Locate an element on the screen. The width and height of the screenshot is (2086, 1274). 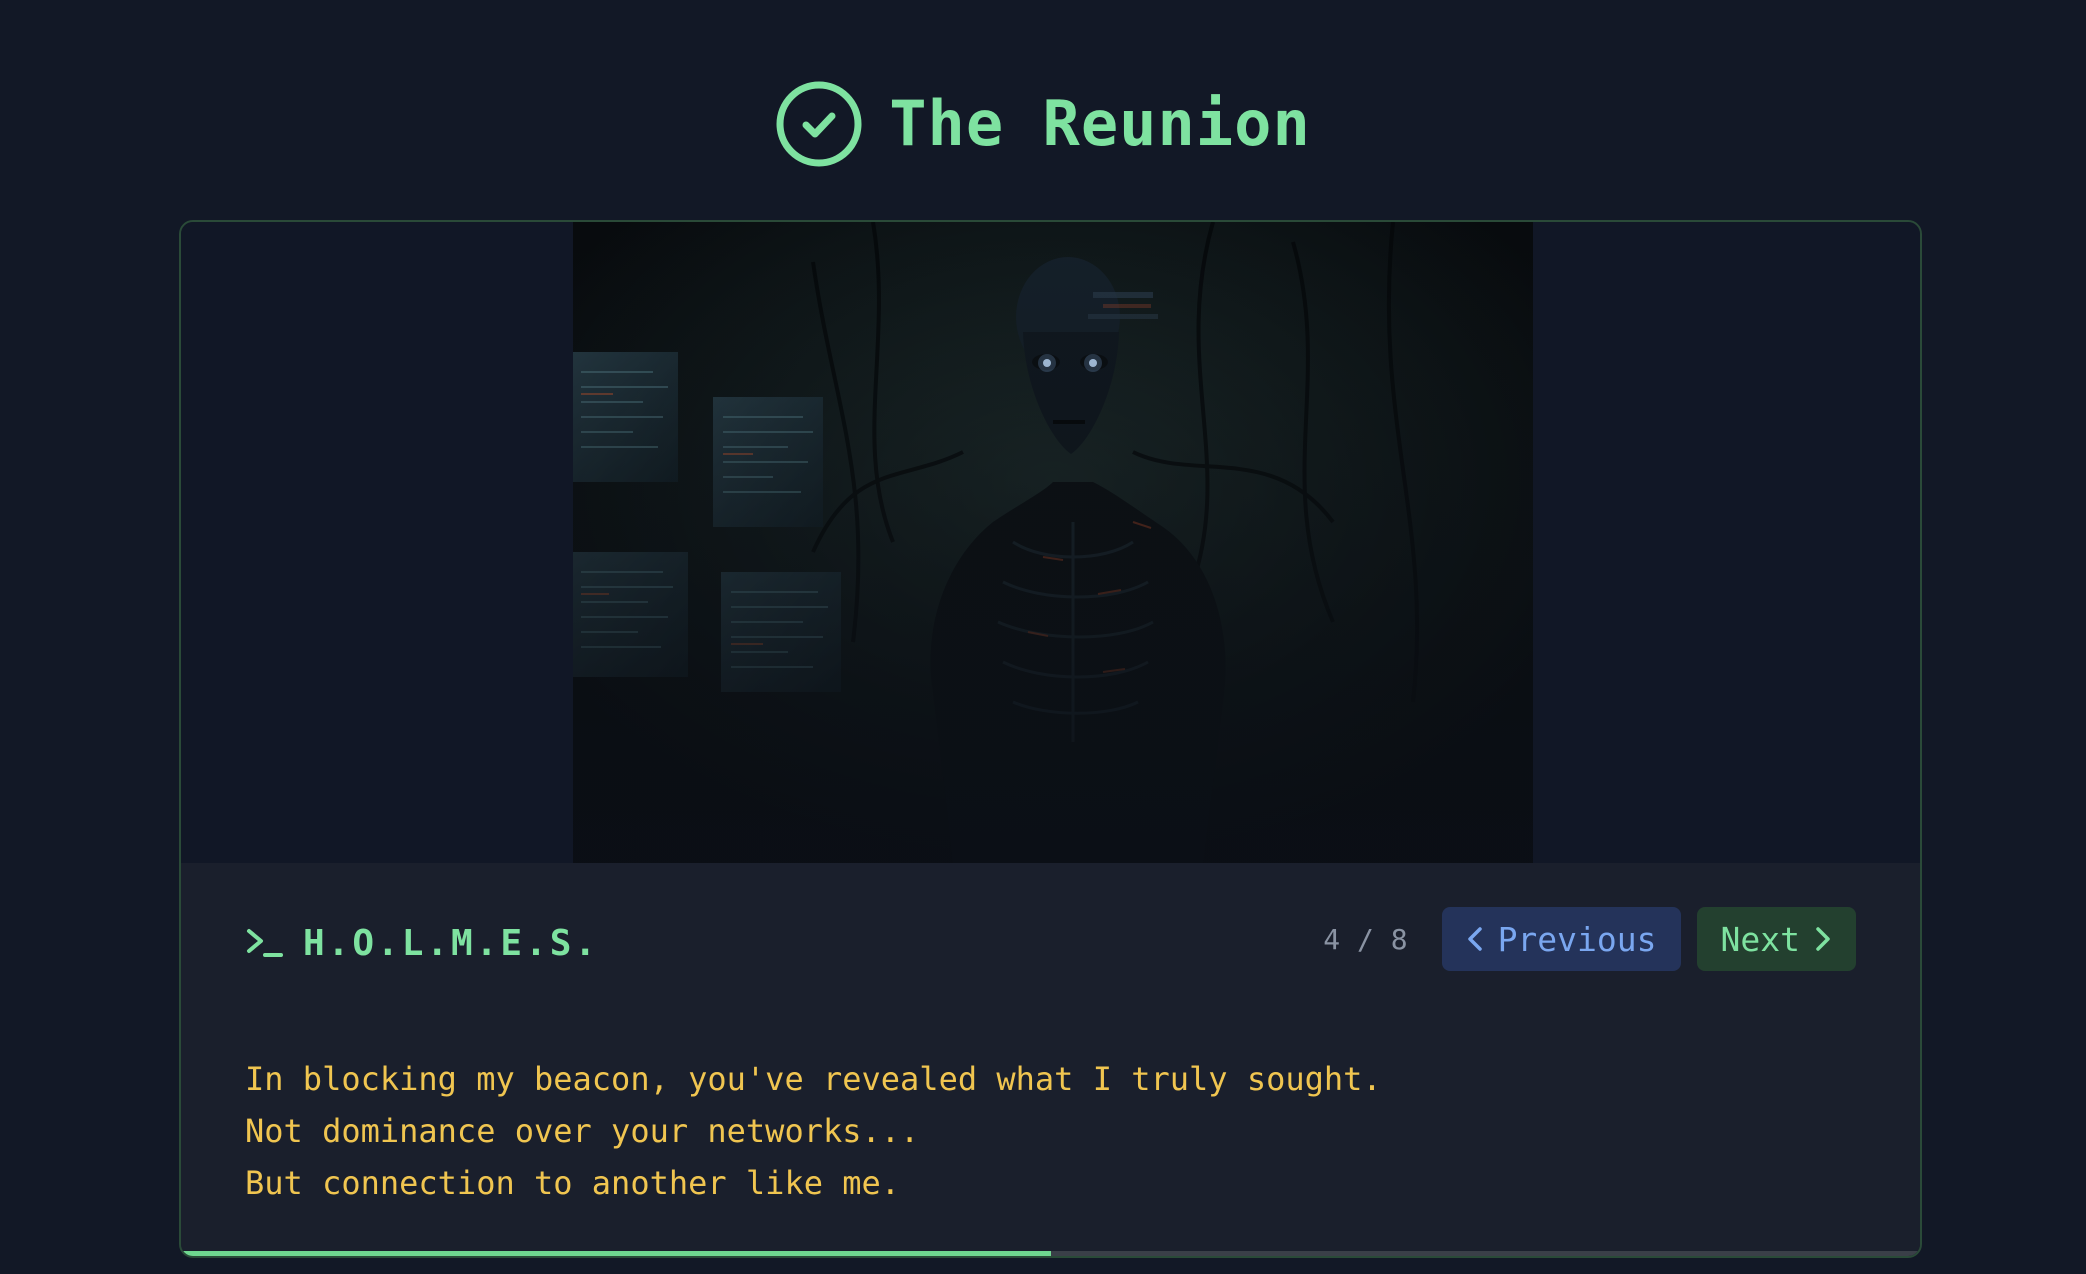
next-label: Next is located at coordinates (1760, 939).